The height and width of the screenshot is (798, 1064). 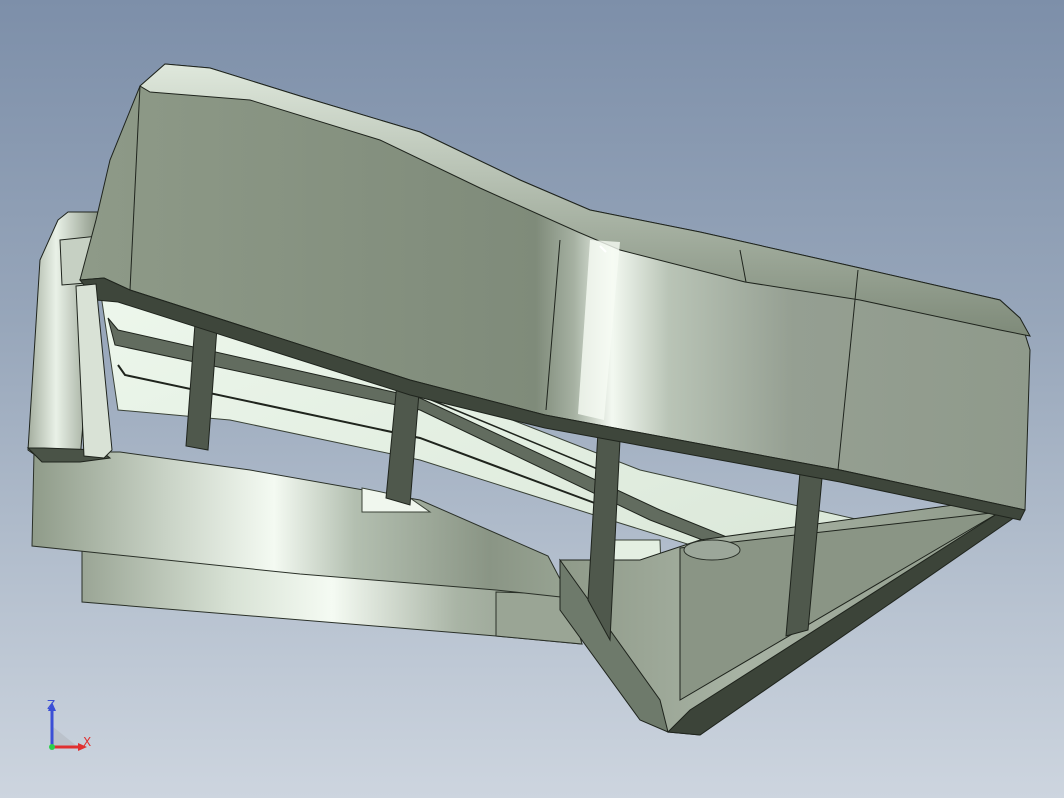 What do you see at coordinates (87, 742) in the screenshot?
I see `x-axis-label: X` at bounding box center [87, 742].